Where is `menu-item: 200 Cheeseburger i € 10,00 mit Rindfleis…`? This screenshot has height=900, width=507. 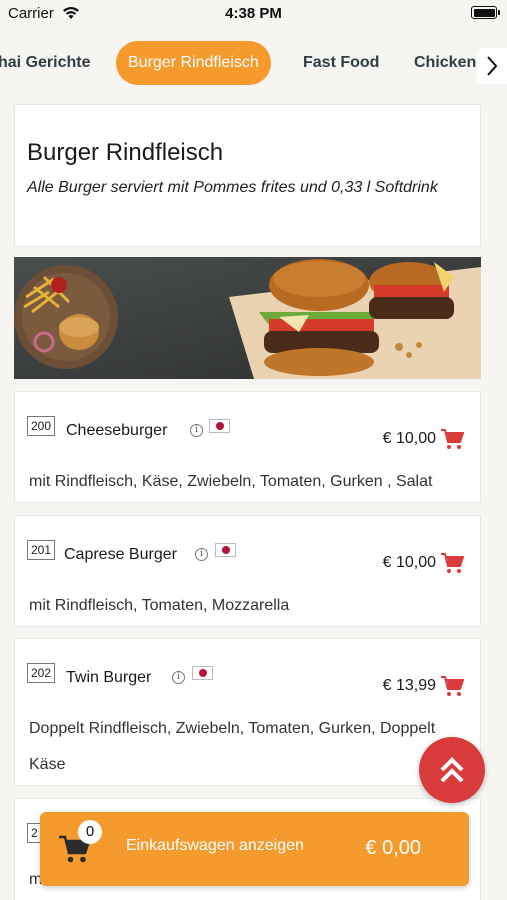
menu-item: 200 Cheeseburger i € 10,00 mit Rindfleis… is located at coordinates (247, 447).